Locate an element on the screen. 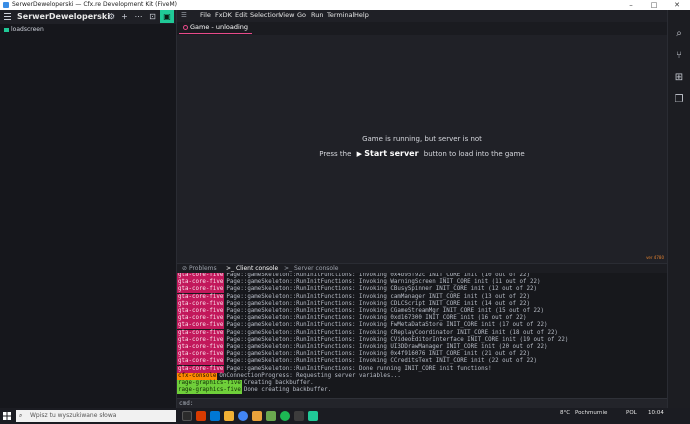 The image size is (690, 424). source-control-icon: ⑂ is located at coordinates (679, 56).